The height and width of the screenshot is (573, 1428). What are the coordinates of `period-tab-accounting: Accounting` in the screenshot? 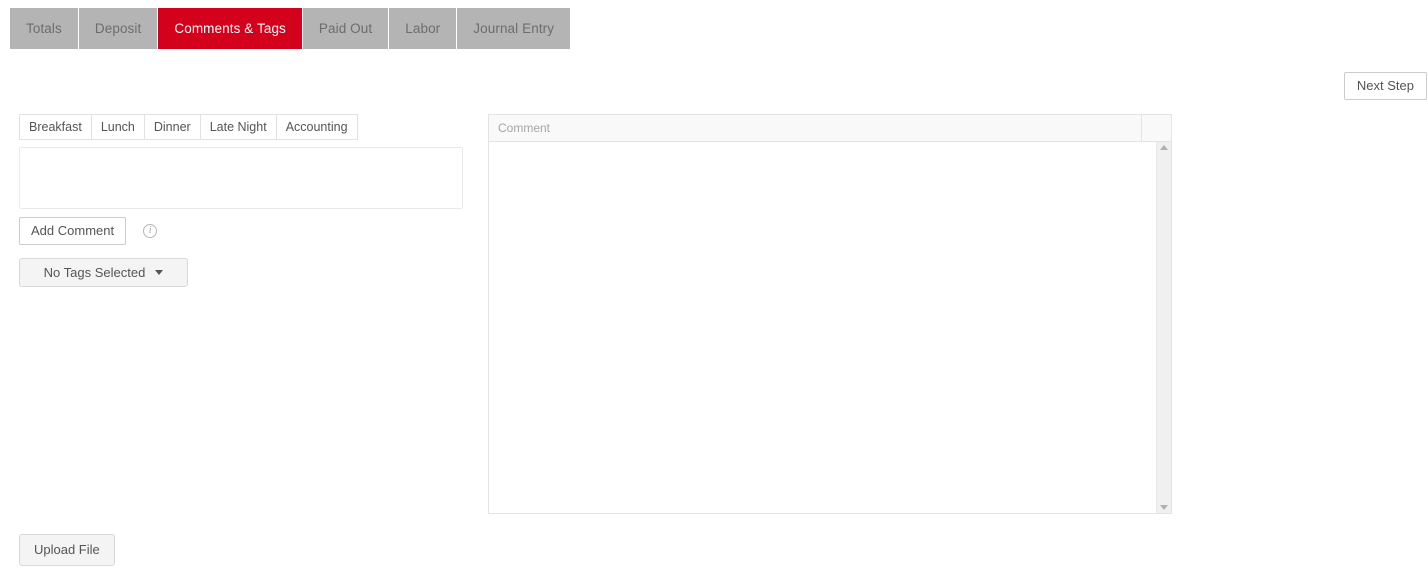 It's located at (316, 127).